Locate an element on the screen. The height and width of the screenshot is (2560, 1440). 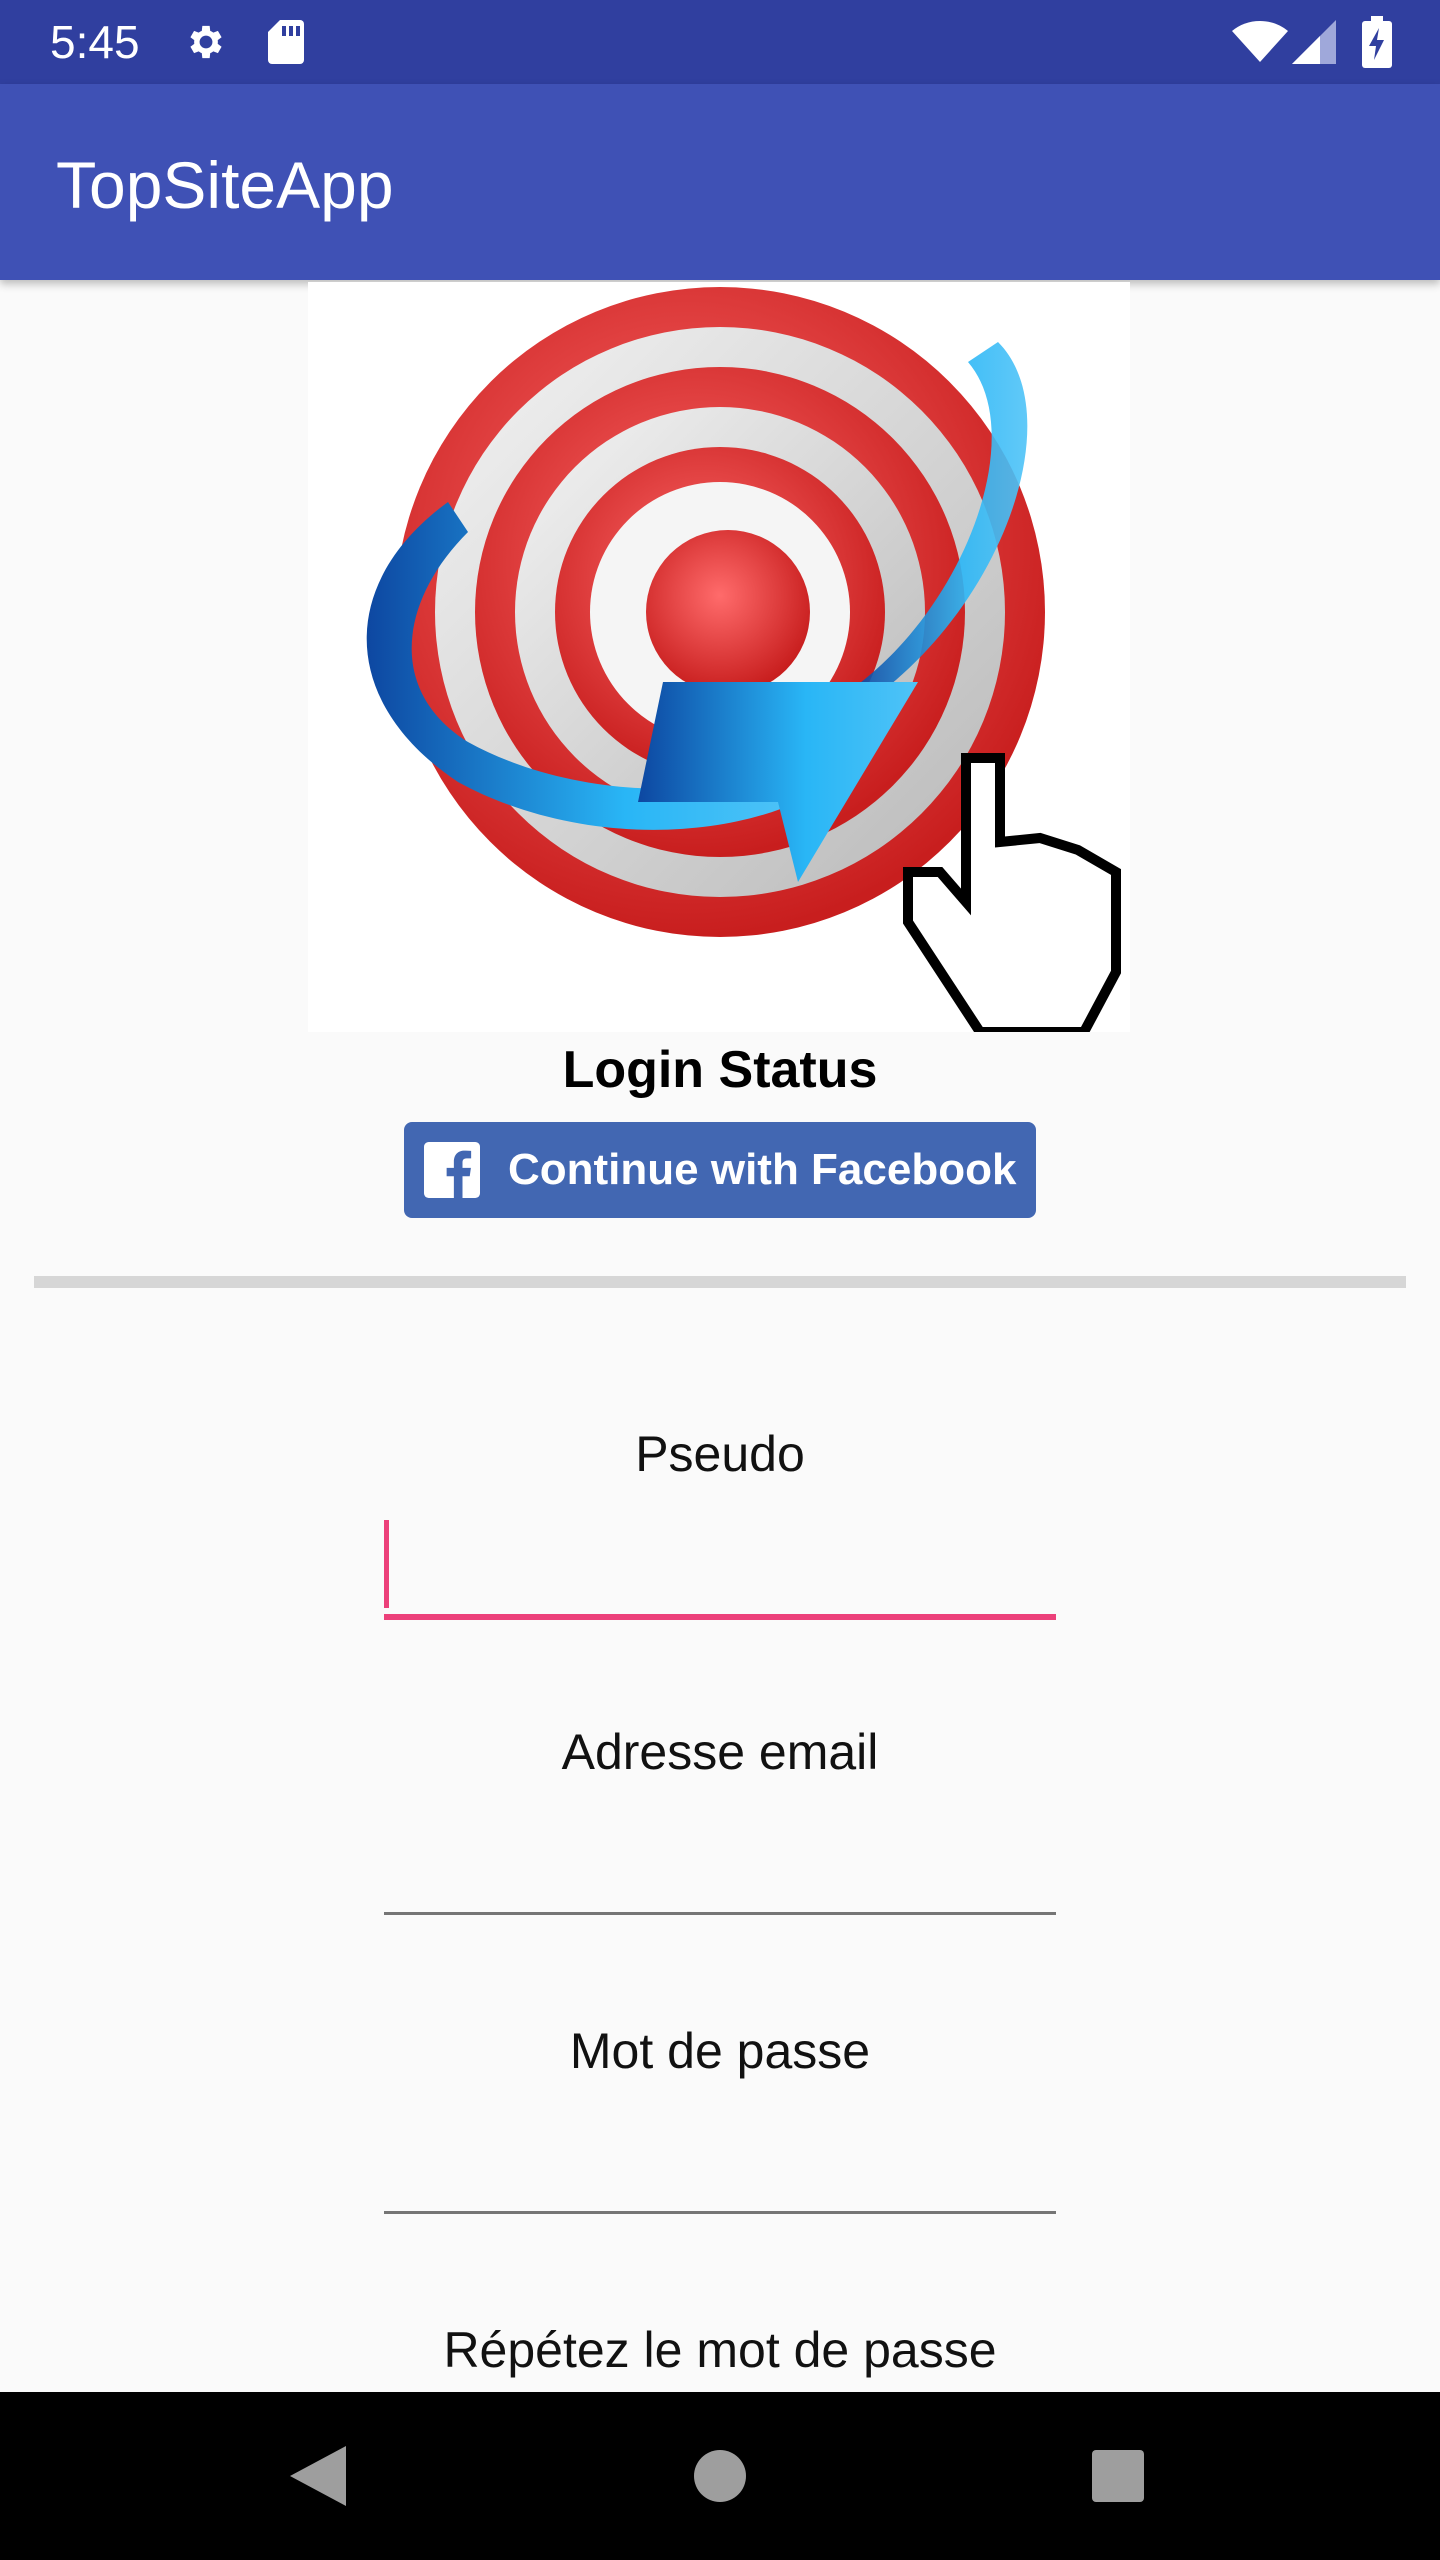
home-icon is located at coordinates (720, 2476).